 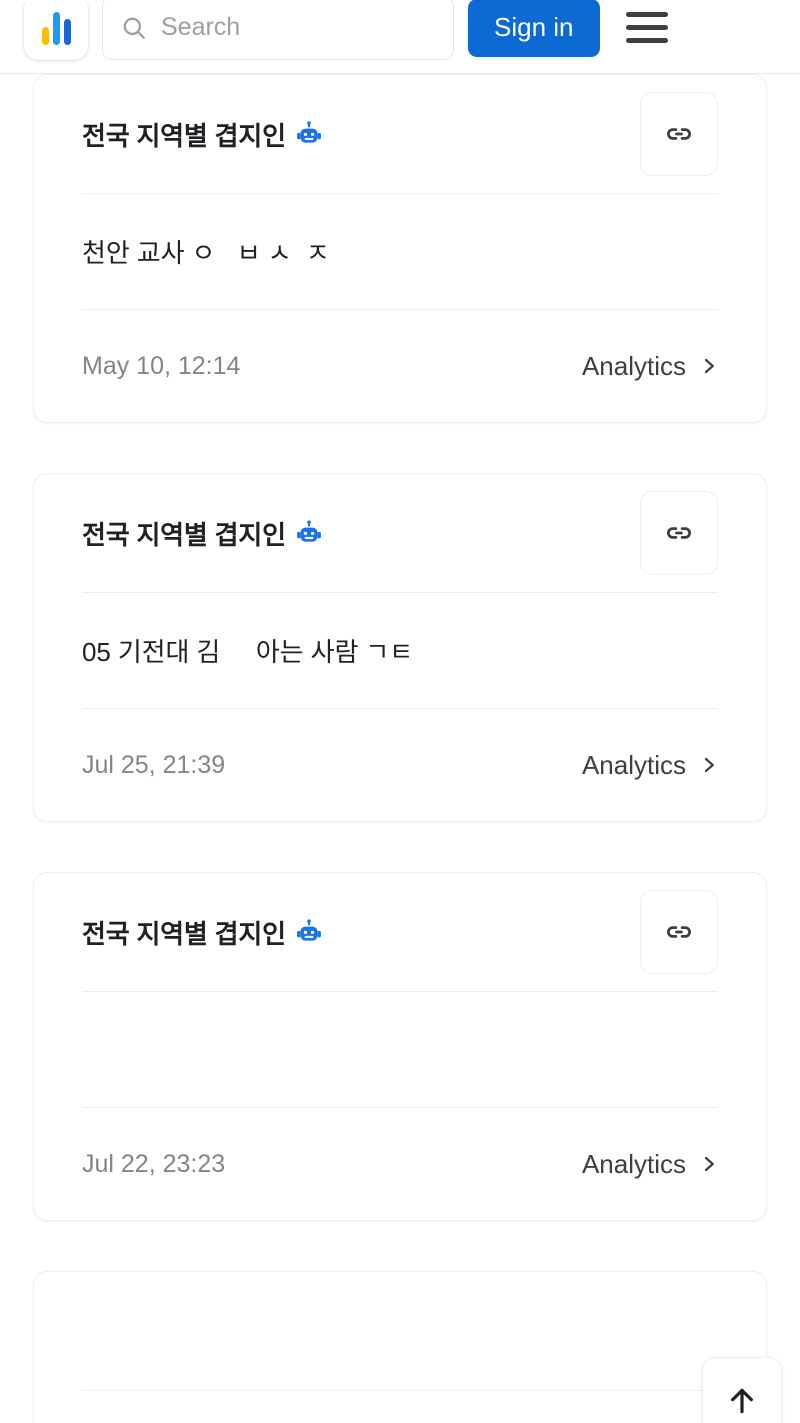 I want to click on app-header: Sign in, so click(x=400, y=37).